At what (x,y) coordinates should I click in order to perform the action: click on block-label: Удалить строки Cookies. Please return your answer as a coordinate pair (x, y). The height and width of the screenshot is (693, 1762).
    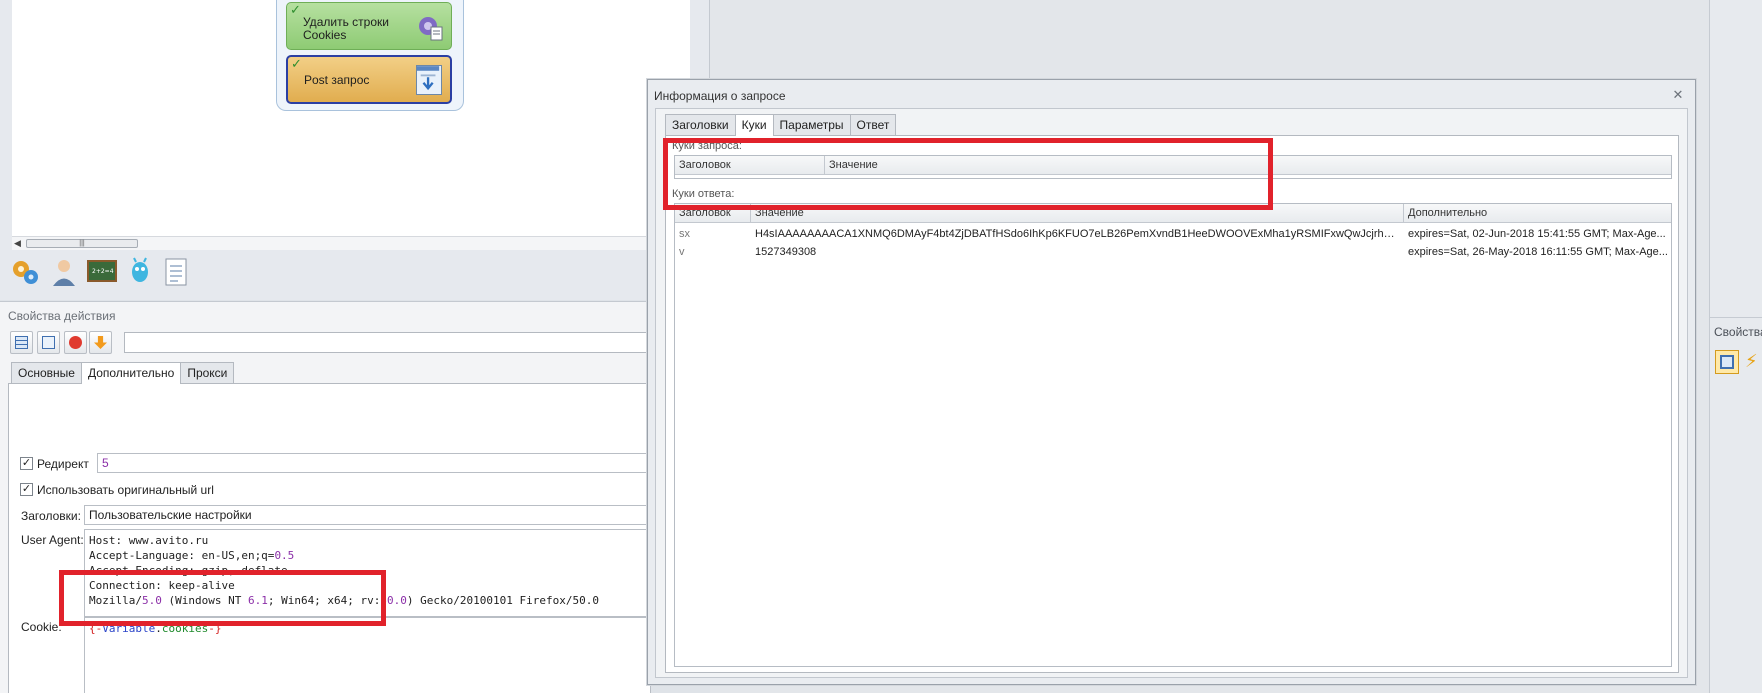
    Looking at the image, I should click on (346, 28).